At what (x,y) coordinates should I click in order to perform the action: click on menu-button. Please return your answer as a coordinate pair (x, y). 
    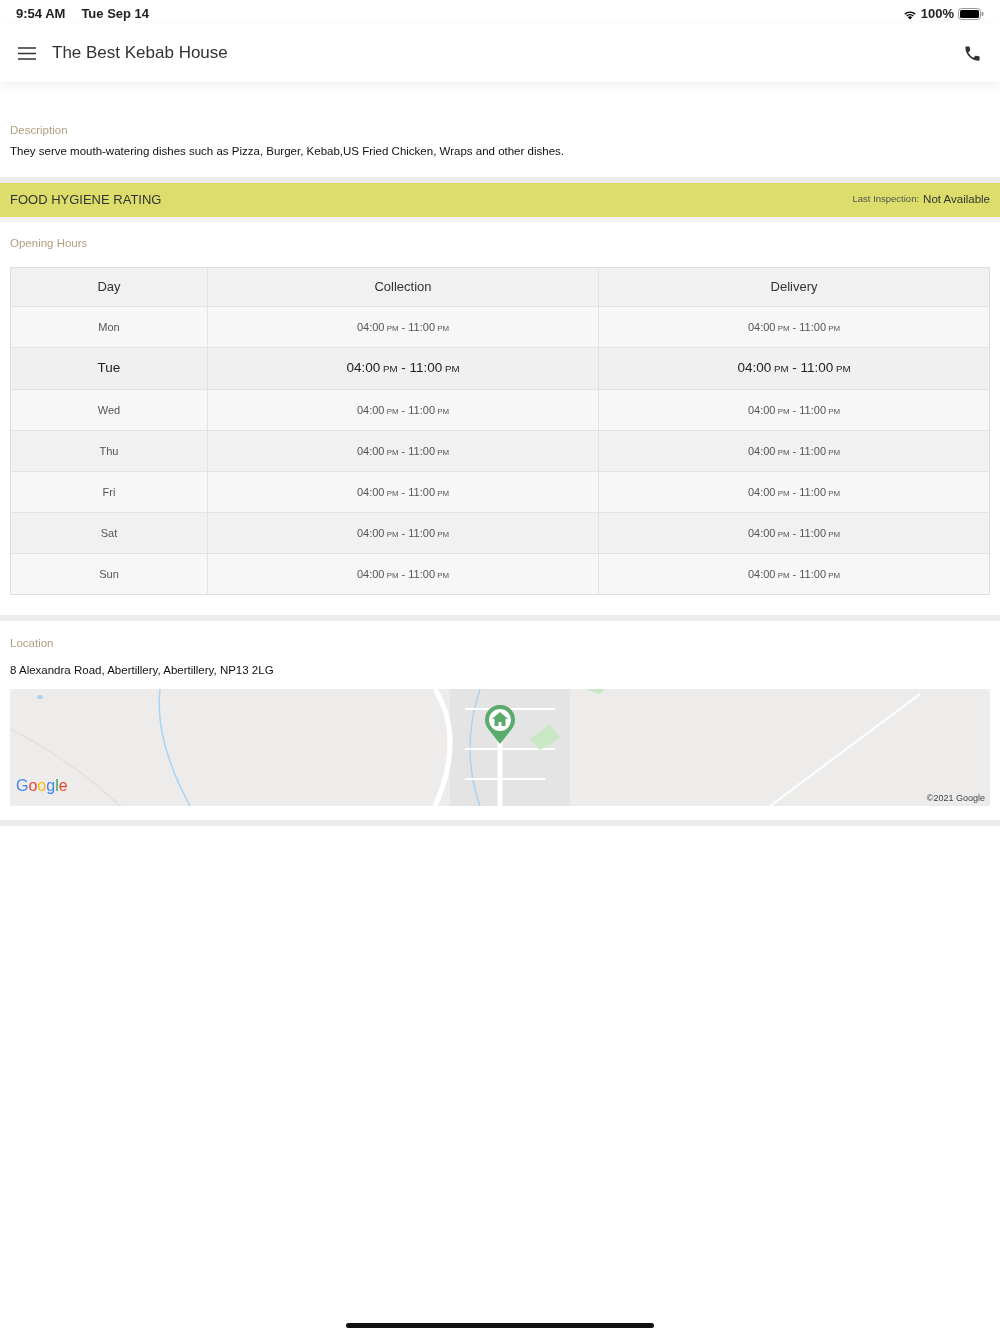
    Looking at the image, I should click on (27, 53).